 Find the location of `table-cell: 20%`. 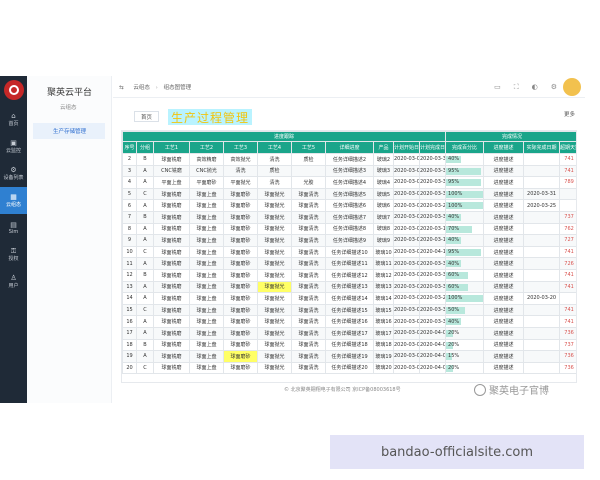

table-cell: 20% is located at coordinates (465, 333).